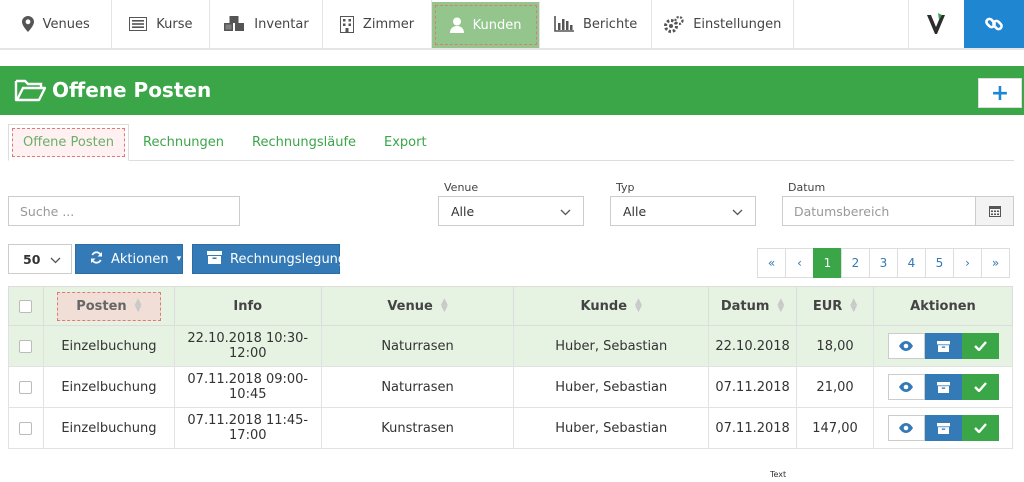 This screenshot has width=1024, height=482. What do you see at coordinates (995, 263) in the screenshot?
I see `page-last-button: »` at bounding box center [995, 263].